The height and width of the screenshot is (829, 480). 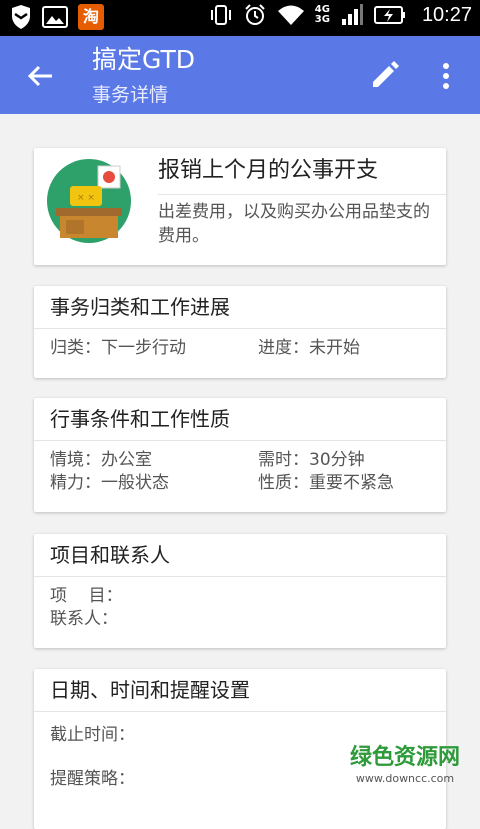 I want to click on category-value: 归类：下一步行动, so click(x=118, y=348).